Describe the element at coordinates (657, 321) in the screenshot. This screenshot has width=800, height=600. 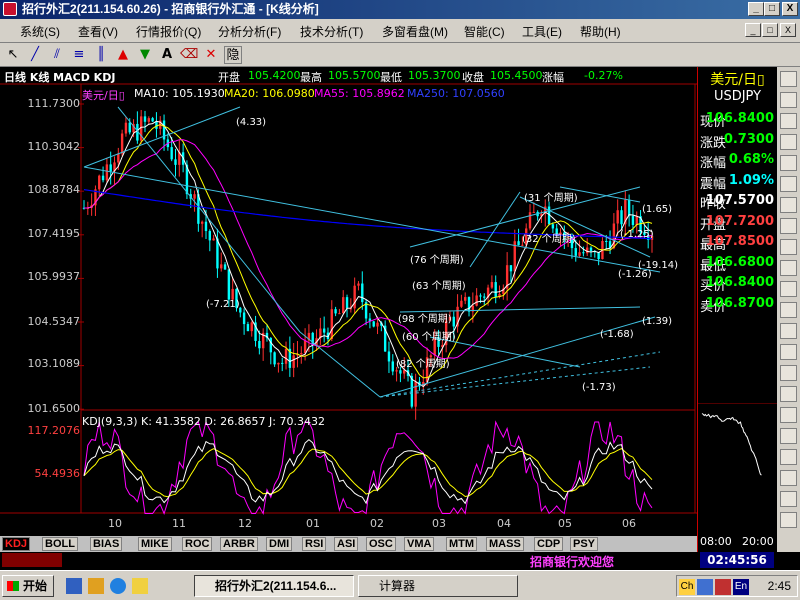
I see `trendline-annotation: (1.39)` at that location.